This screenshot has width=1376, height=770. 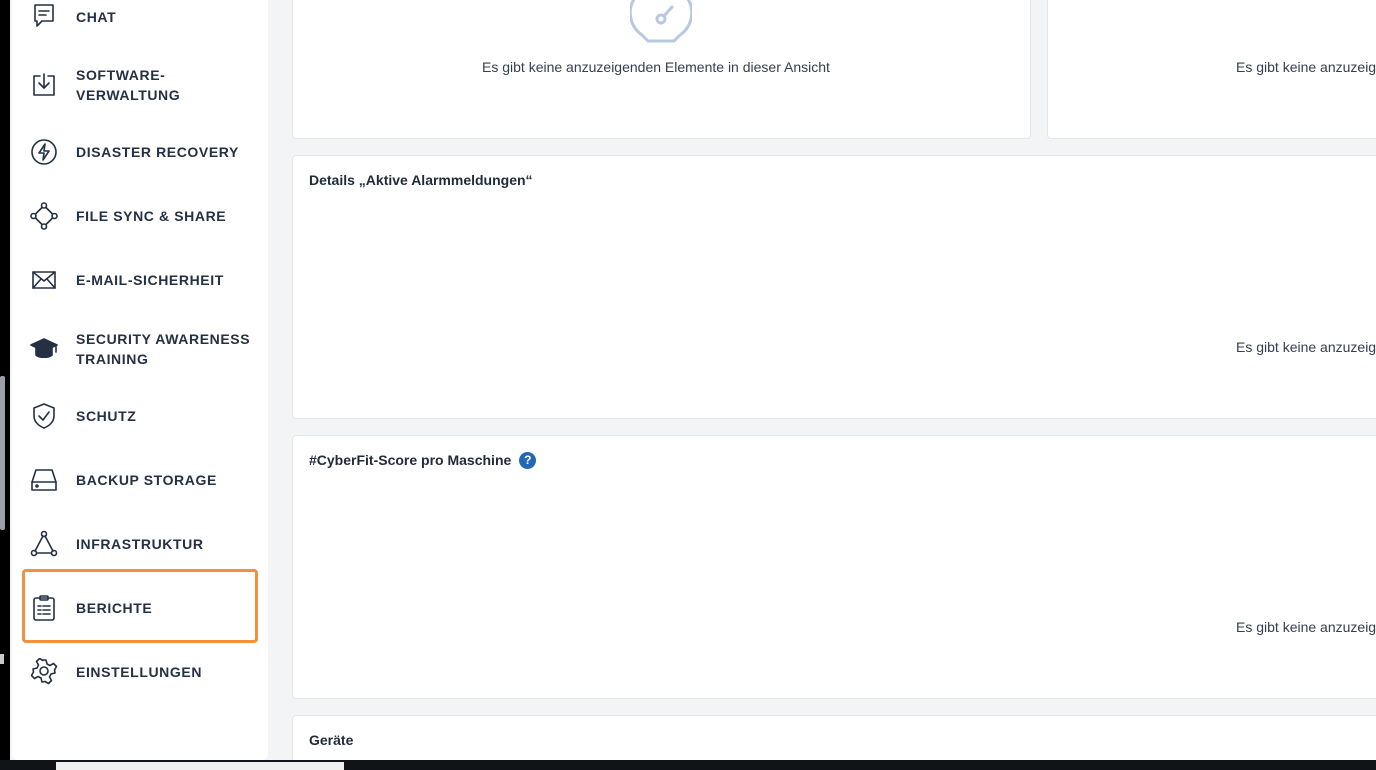 I want to click on network-triangle-icon, so click(x=44, y=544).